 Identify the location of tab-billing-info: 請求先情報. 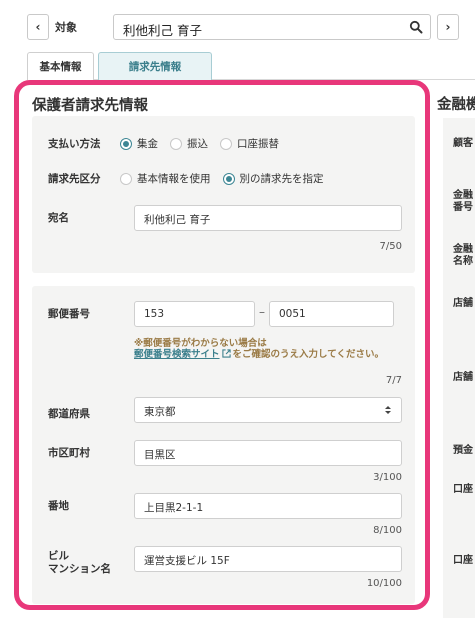
(155, 66).